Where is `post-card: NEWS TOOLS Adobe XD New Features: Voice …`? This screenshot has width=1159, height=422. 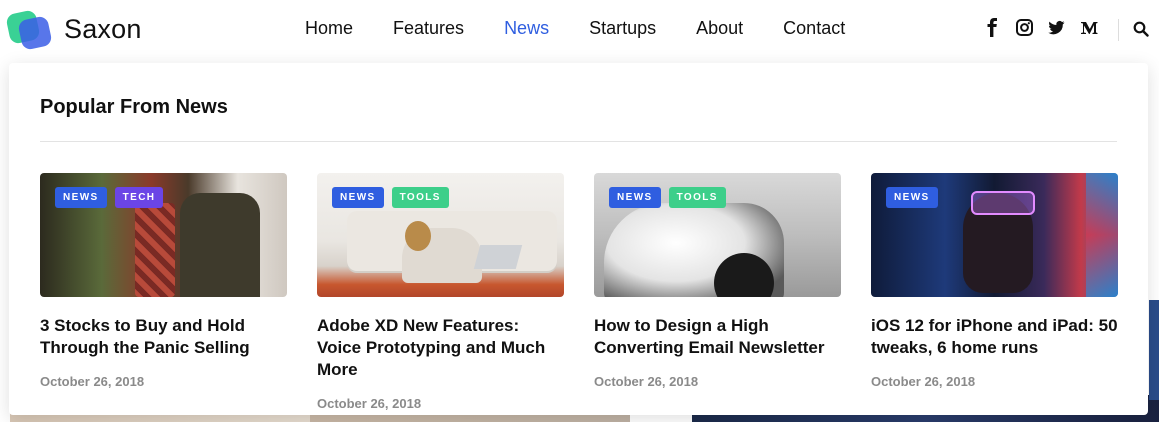 post-card: NEWS TOOLS Adobe XD New Features: Voice … is located at coordinates (440, 292).